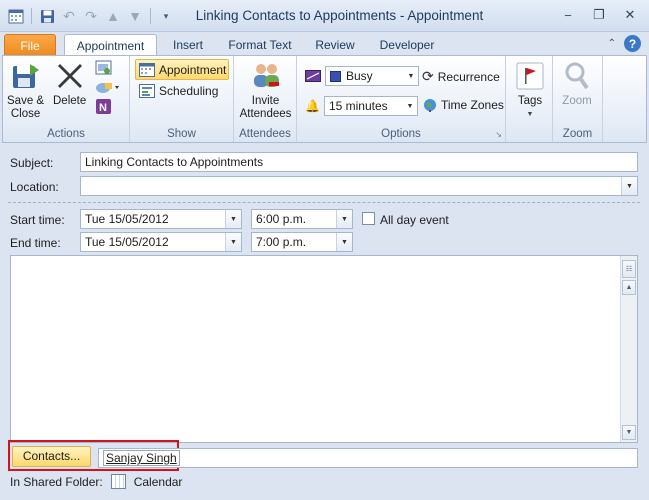 The image size is (649, 500). I want to click on folder-name: Calendar, so click(158, 481).